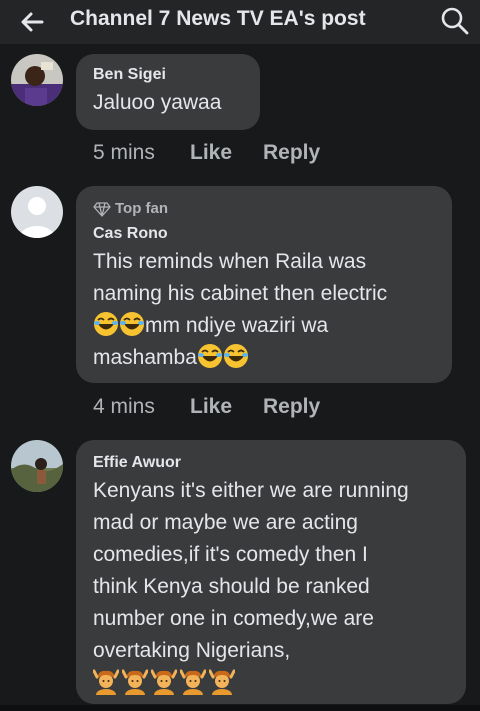  I want to click on comment-text-line: mashamba, so click(171, 358).